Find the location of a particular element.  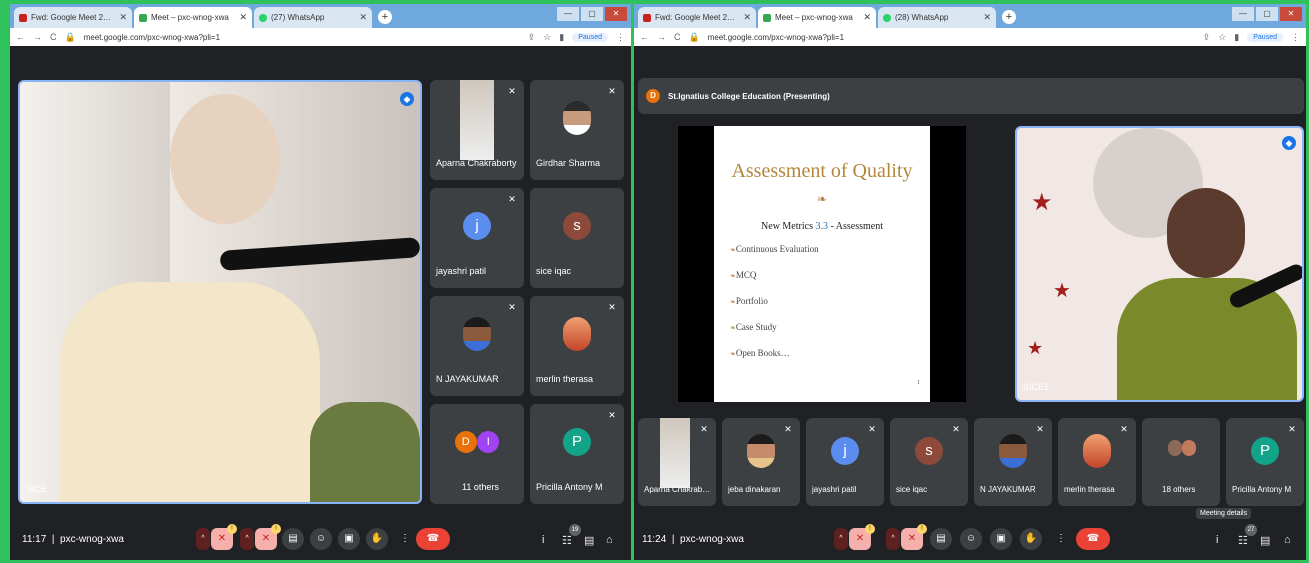

participant-name: SICE is located at coordinates (37, 489).